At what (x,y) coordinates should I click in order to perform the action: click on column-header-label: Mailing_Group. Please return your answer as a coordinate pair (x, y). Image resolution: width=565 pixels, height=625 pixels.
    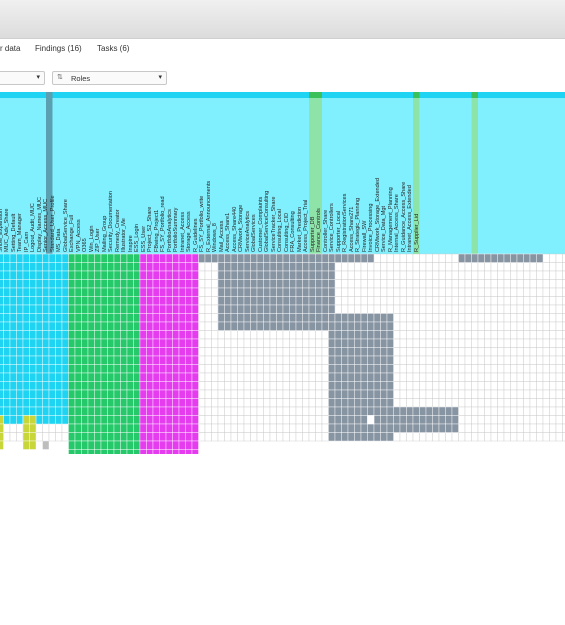
    Looking at the image, I should click on (105, 234).